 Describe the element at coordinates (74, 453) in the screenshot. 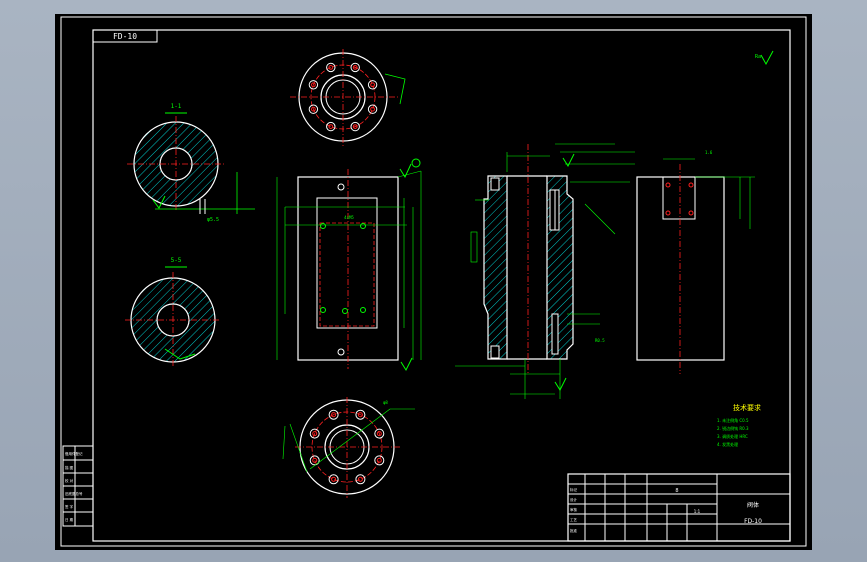

I see `side-strip-cell-1: 借用件登记` at that location.